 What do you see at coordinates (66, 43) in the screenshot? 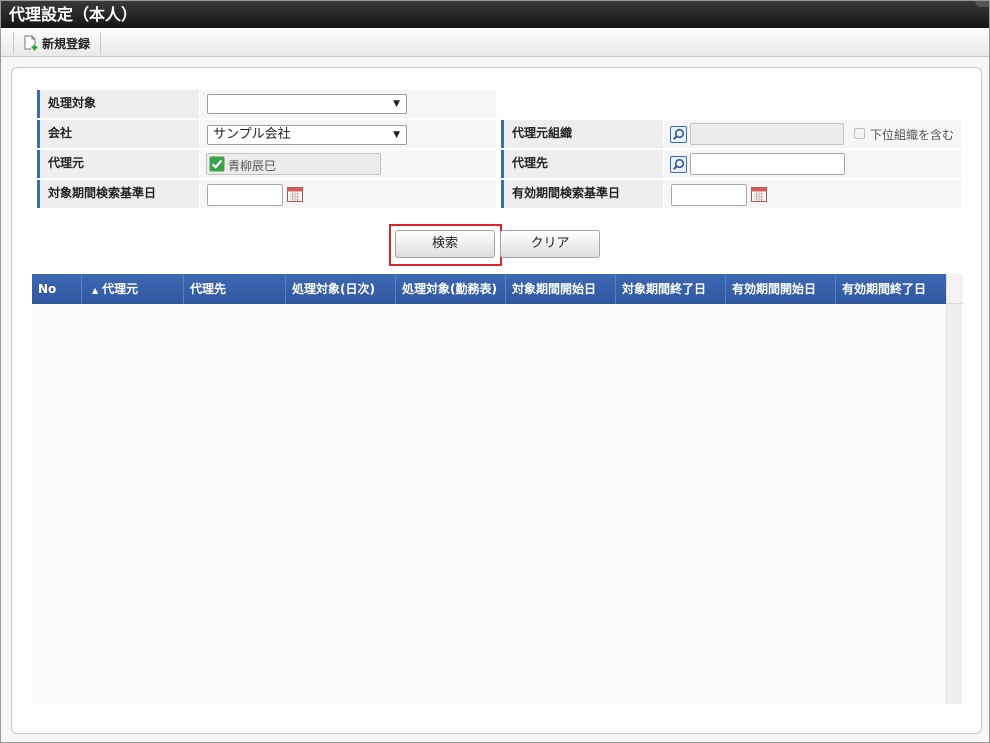
I see `new-register-label: 新規登録` at bounding box center [66, 43].